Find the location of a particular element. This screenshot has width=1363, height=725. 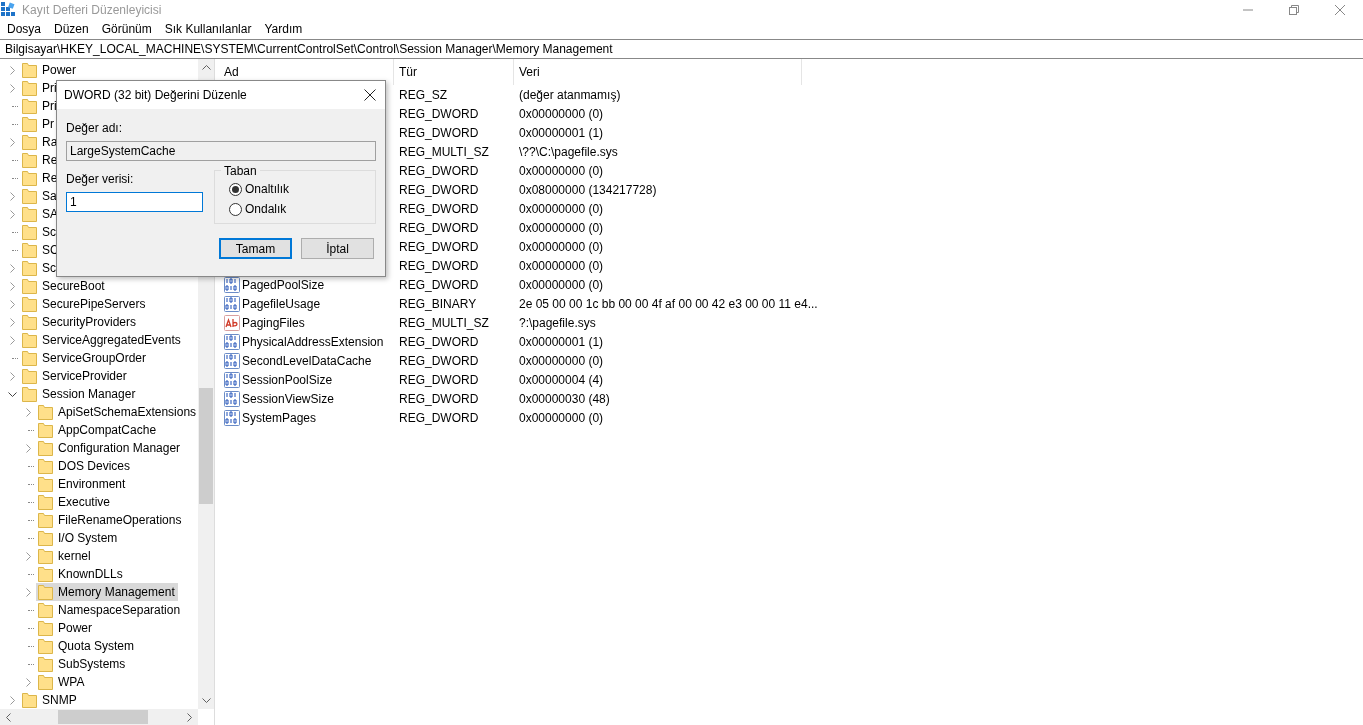

tree-item: SubSystems is located at coordinates (82, 664).